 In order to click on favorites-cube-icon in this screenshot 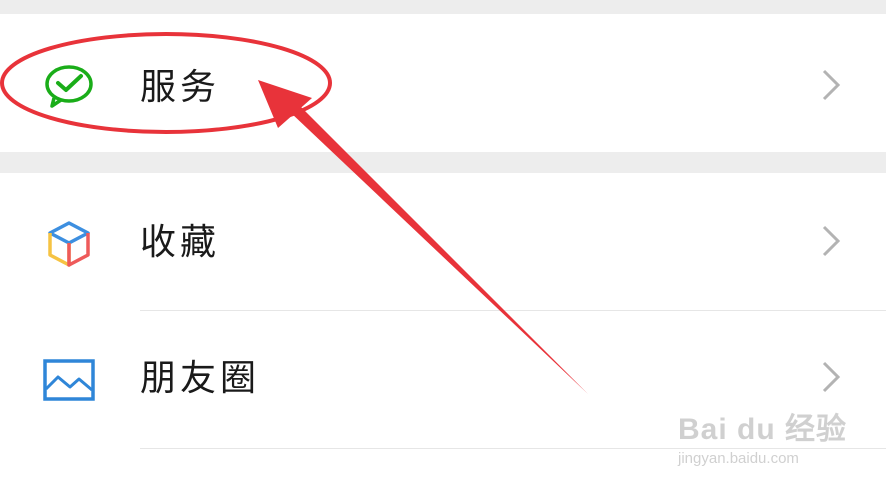, I will do `click(69, 246)`.